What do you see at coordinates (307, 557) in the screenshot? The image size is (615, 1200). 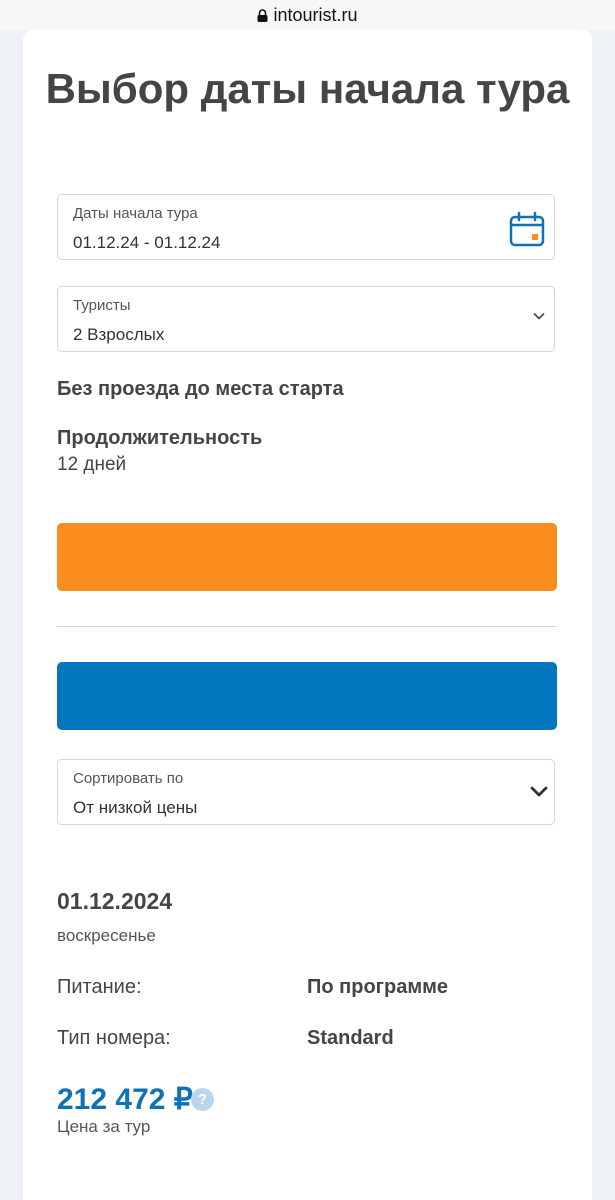 I see `primary-action-button` at bounding box center [307, 557].